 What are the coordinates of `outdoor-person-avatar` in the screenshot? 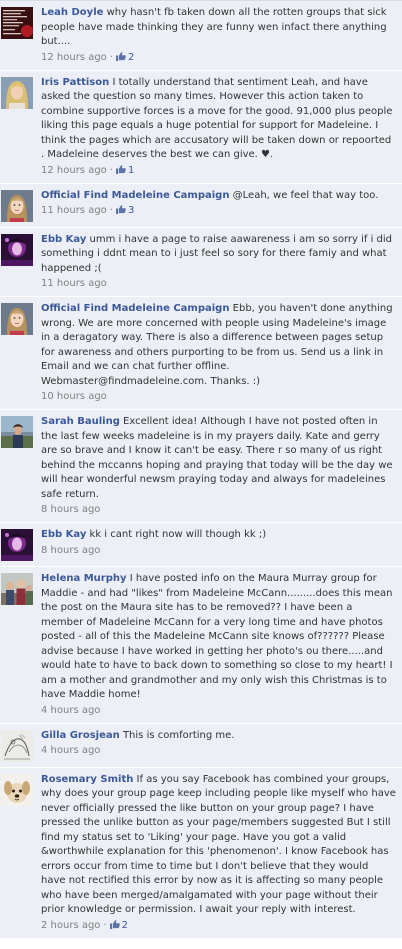 It's located at (17, 432).